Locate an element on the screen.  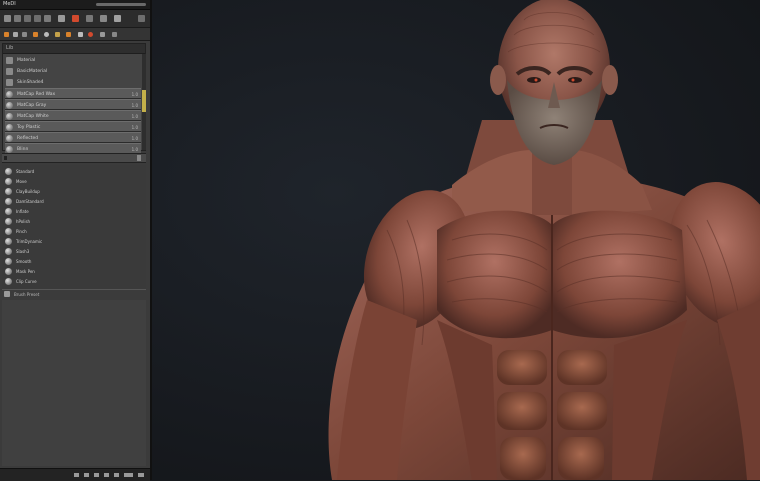
color-swatch-icon is located at coordinates (6, 34).